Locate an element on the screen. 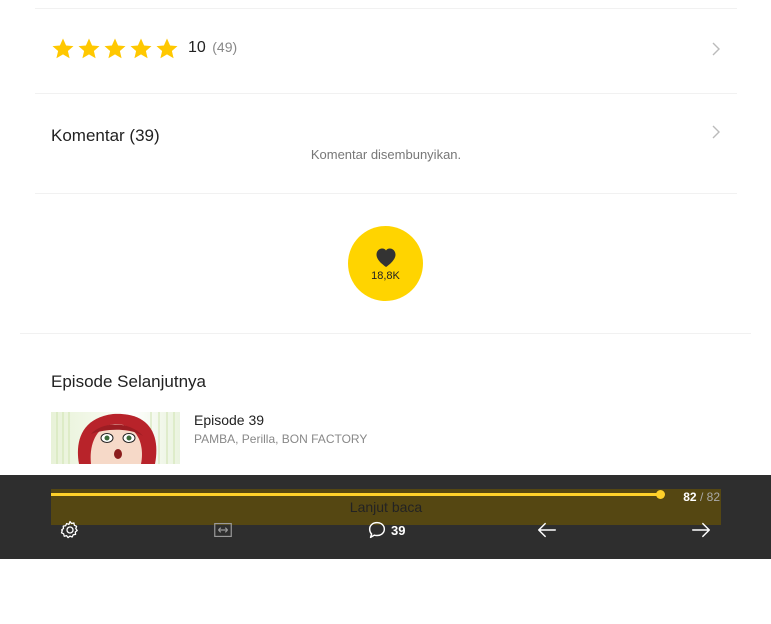 This screenshot has height=624, width=771. like-count: 18,8K is located at coordinates (385, 275).